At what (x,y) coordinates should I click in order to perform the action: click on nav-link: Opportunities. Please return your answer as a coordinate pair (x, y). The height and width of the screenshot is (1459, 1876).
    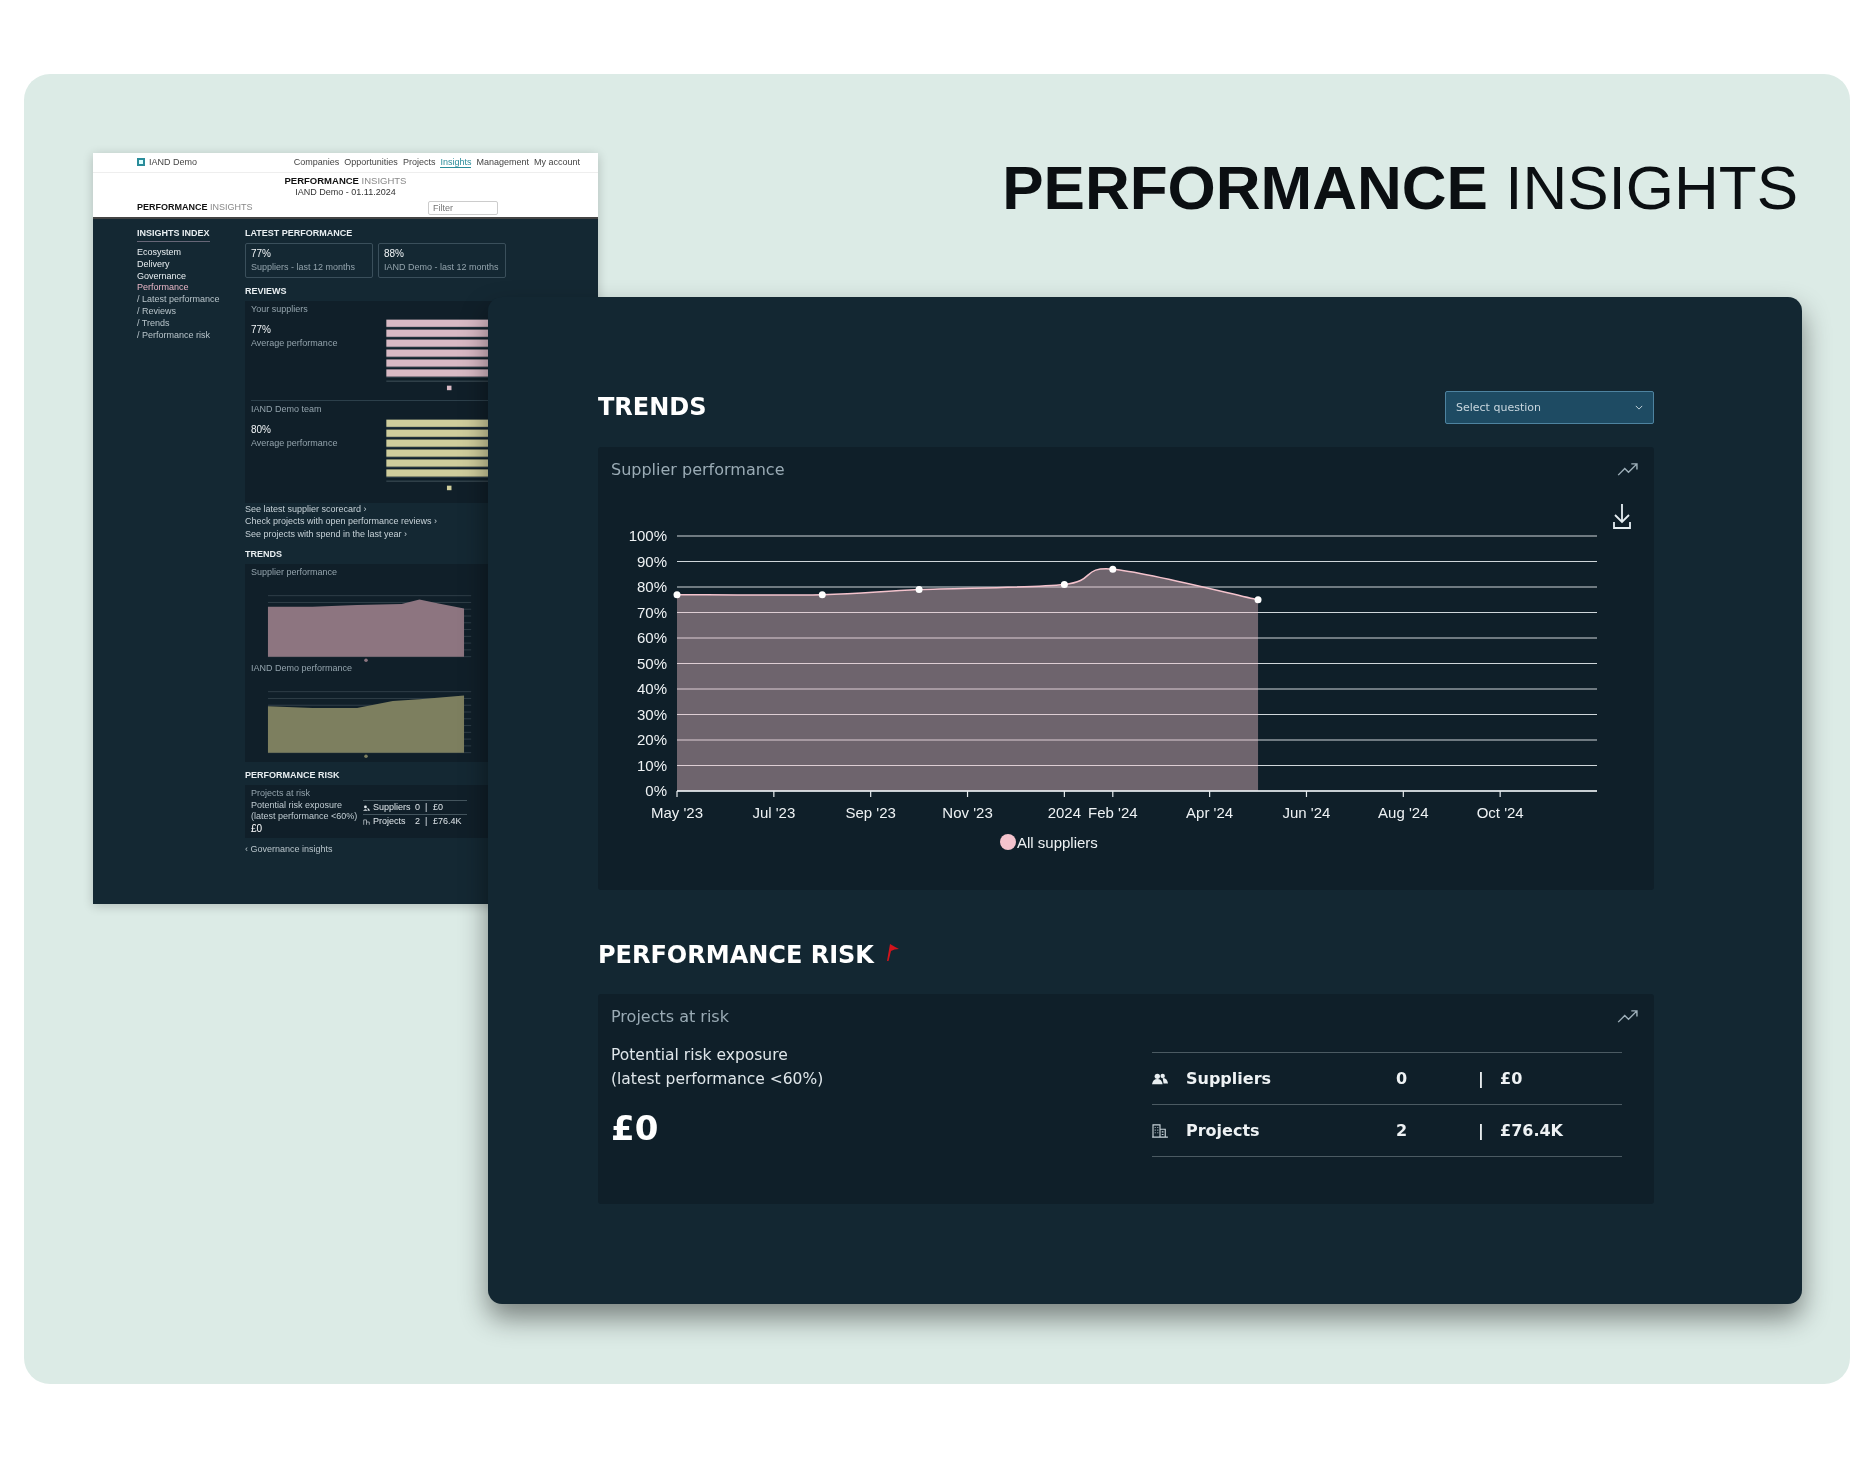
    Looking at the image, I should click on (371, 162).